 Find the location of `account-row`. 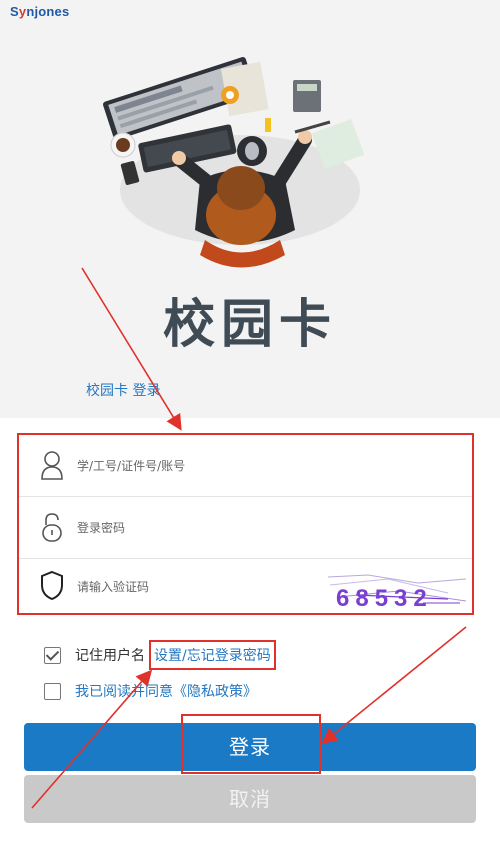

account-row is located at coordinates (245, 466).